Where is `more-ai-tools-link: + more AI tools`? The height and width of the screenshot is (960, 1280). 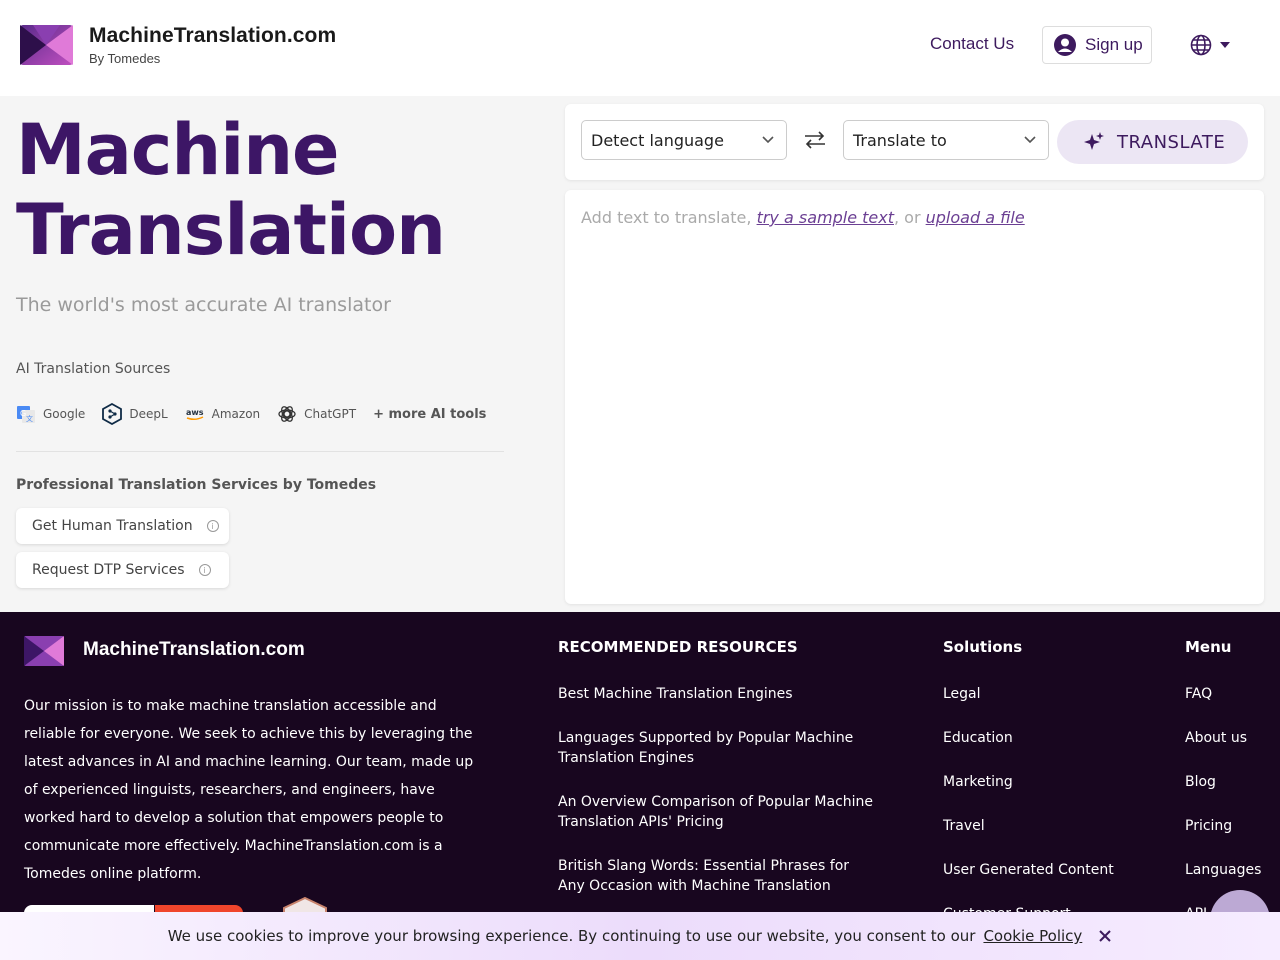 more-ai-tools-link: + more AI tools is located at coordinates (429, 414).